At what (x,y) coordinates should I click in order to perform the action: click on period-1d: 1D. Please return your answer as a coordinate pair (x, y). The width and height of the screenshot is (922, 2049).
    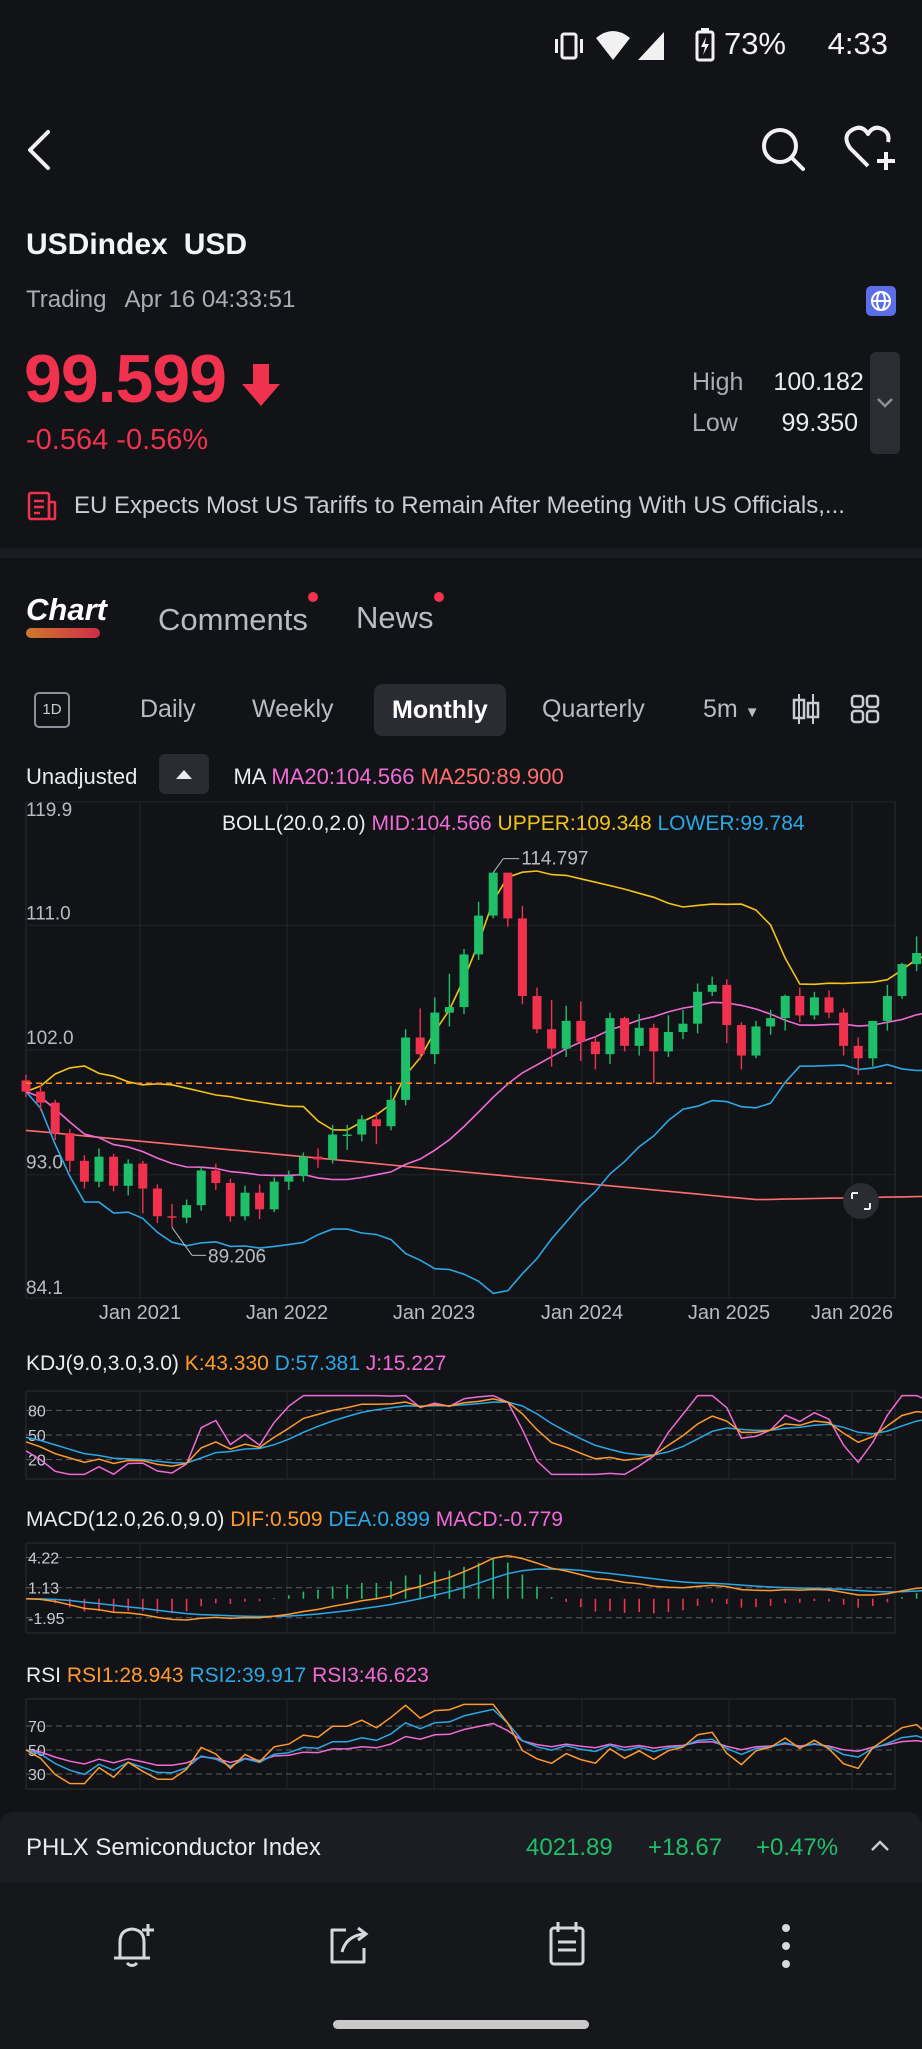
    Looking at the image, I should click on (52, 710).